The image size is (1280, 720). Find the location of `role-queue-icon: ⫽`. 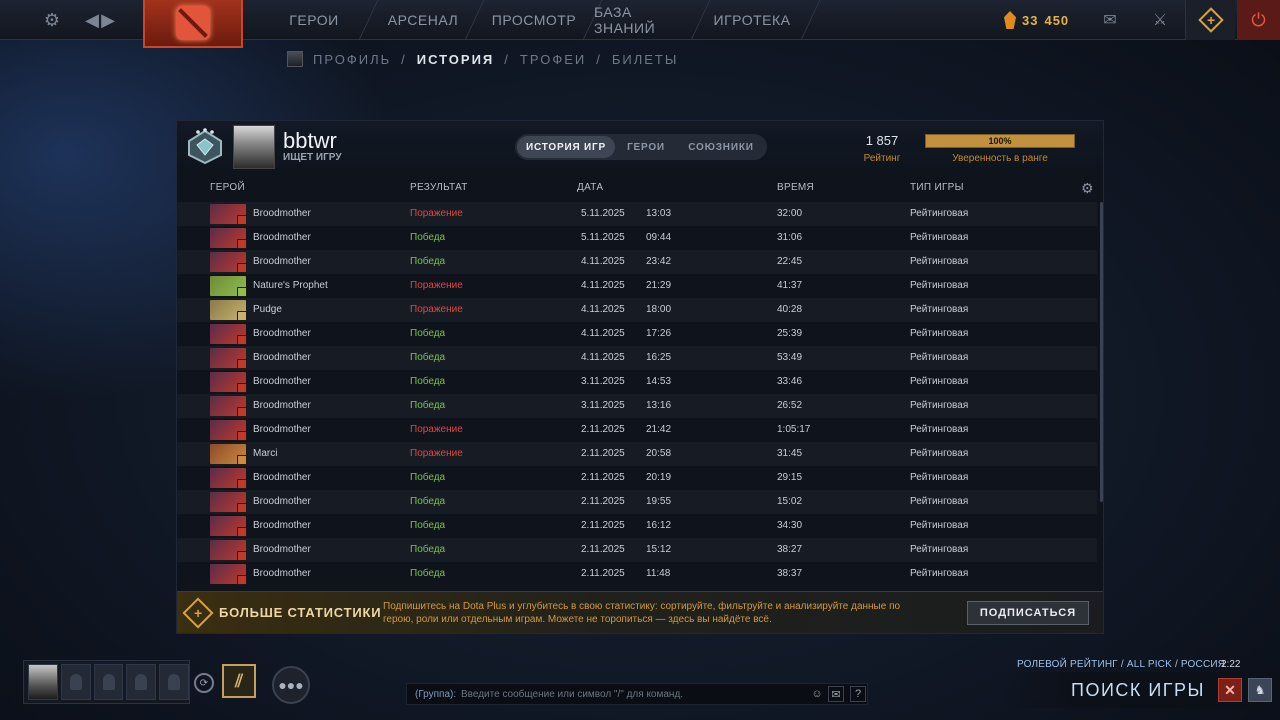

role-queue-icon: ⫽ is located at coordinates (239, 681).